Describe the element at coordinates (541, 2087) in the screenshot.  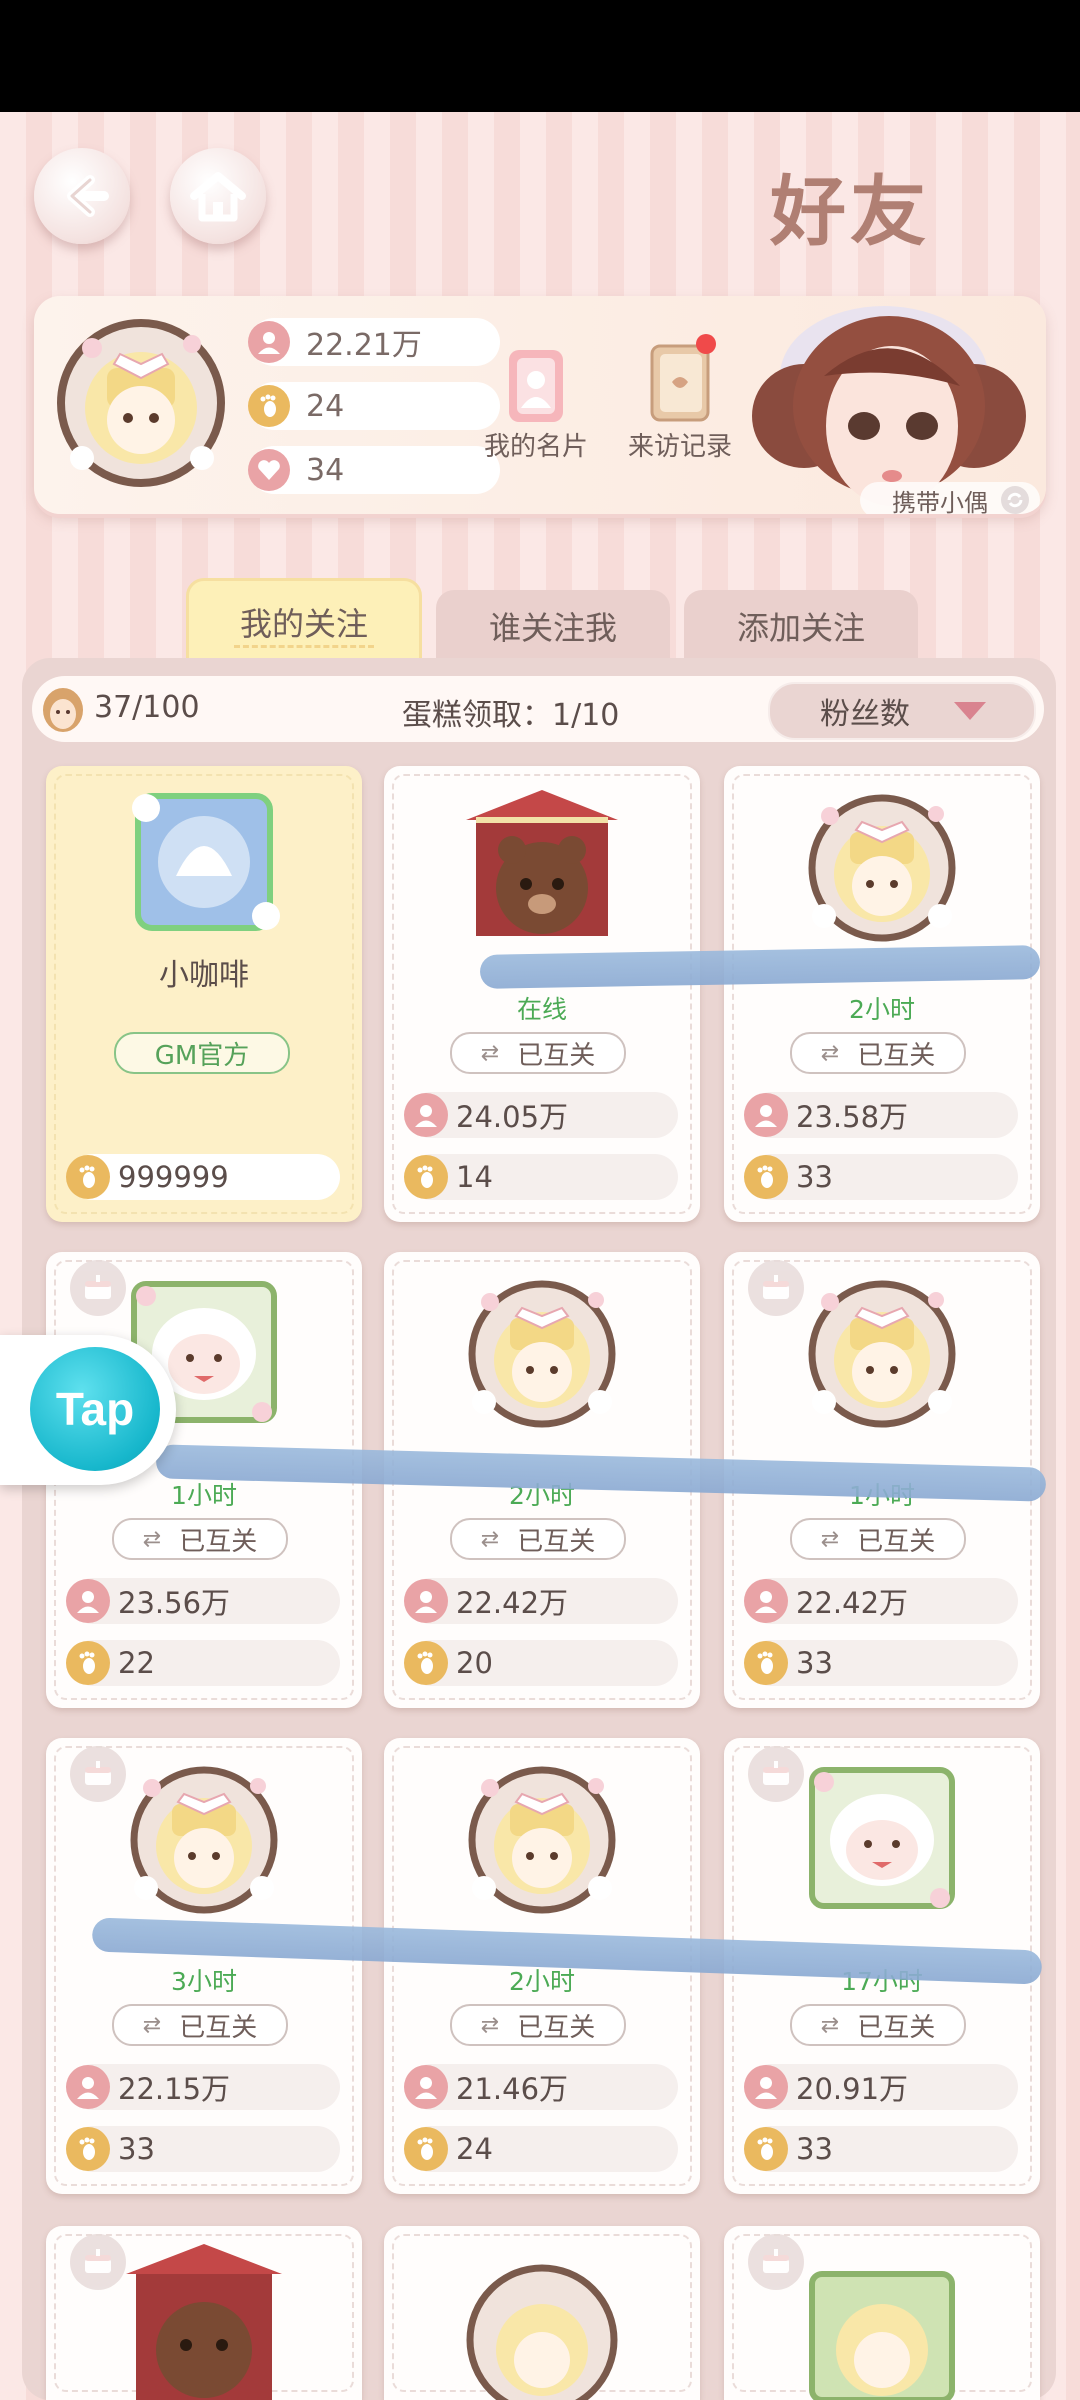
I see `popularity-stat: 21.46万` at that location.